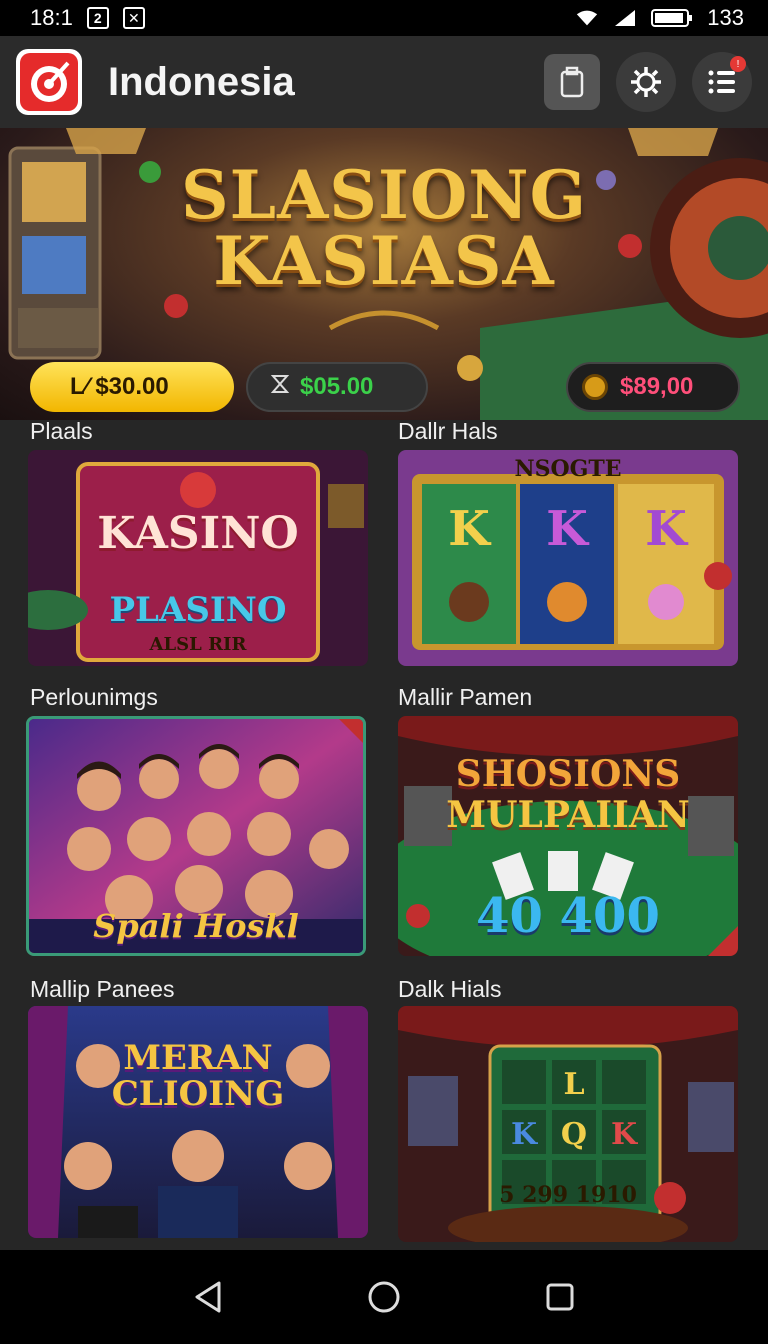 This screenshot has width=768, height=1344. I want to click on card-caption: ALSL RIR, so click(198, 644).